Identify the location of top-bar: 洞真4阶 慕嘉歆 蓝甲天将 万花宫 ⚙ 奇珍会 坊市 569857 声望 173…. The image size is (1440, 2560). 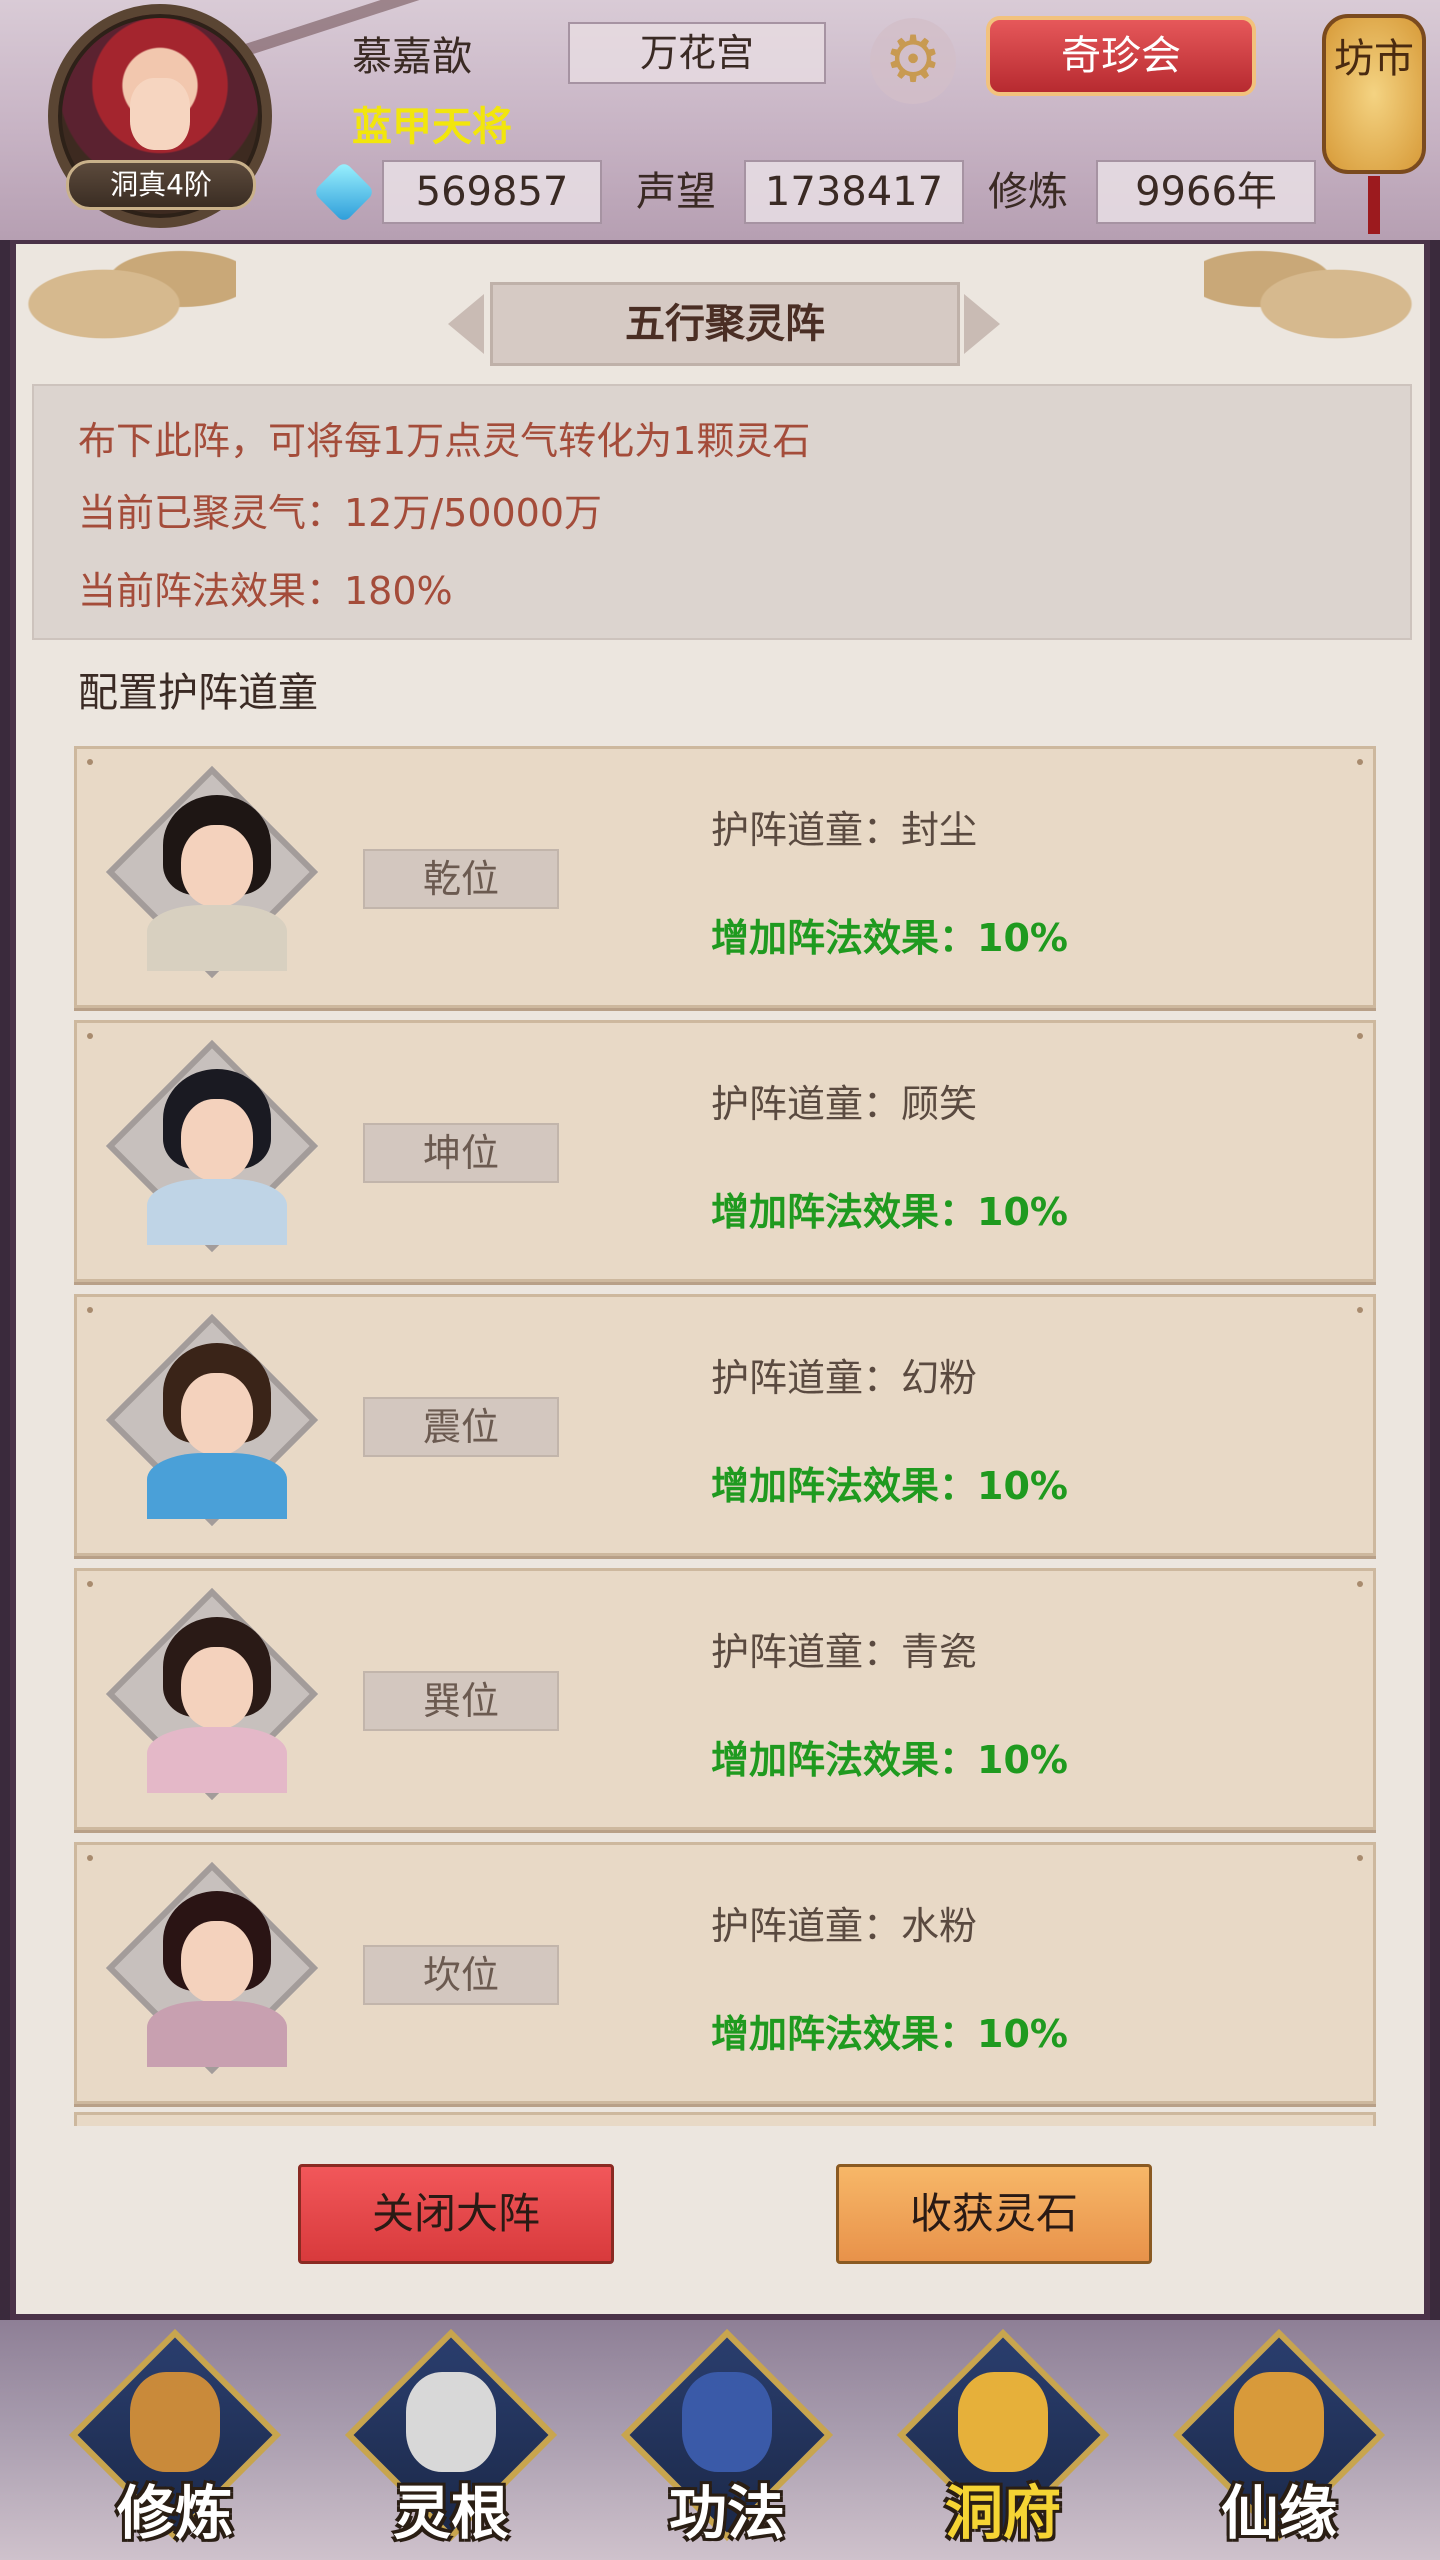
(720, 120).